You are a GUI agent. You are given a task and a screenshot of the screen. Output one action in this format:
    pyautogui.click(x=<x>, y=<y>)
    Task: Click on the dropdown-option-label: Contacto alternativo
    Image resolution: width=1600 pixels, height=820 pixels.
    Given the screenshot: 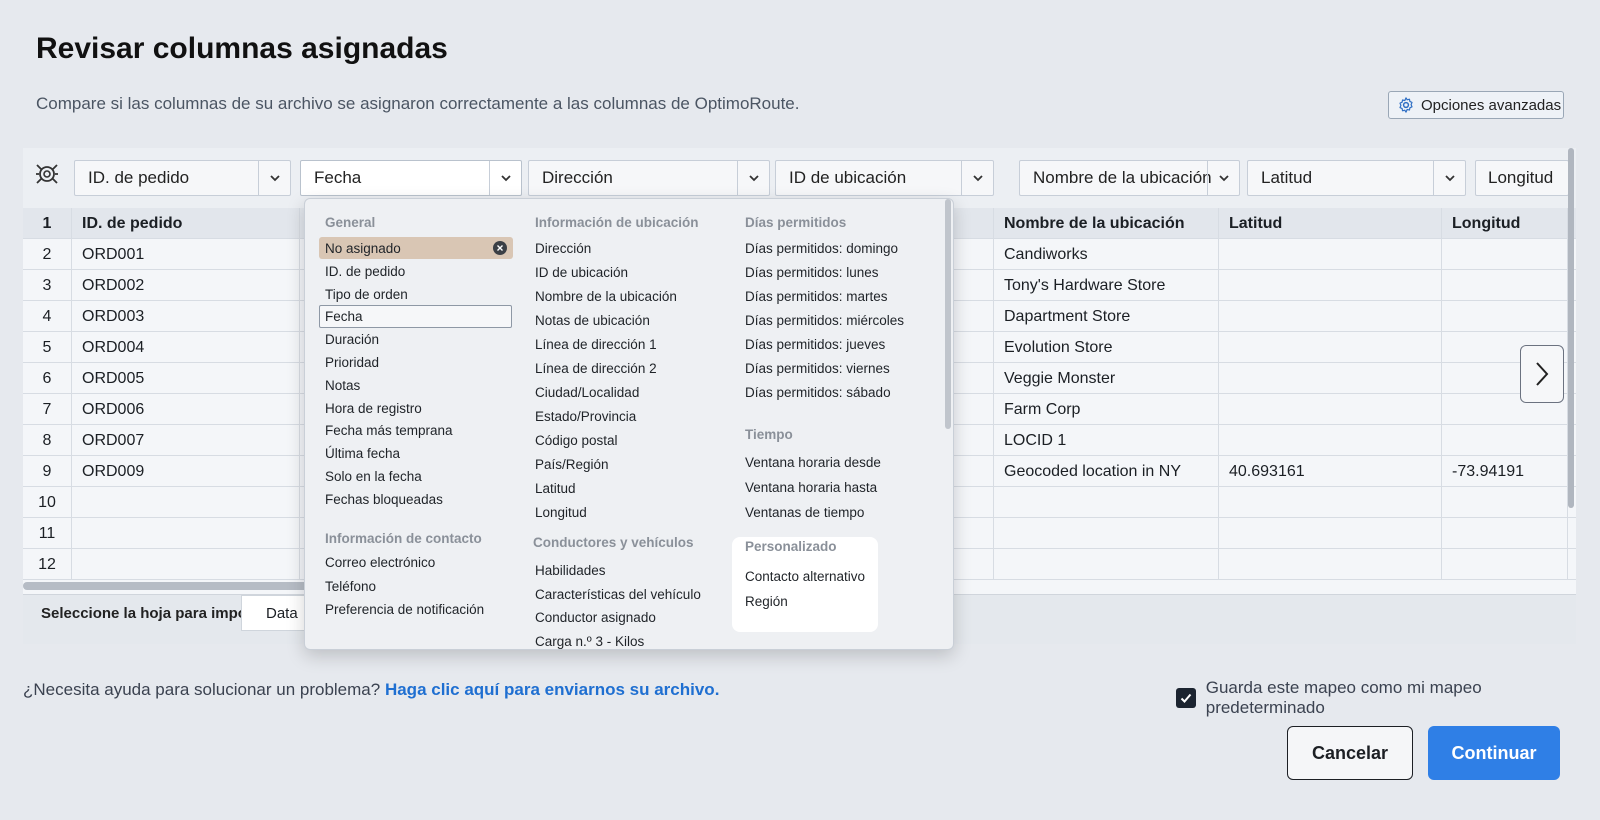 What is the action you would take?
    pyautogui.click(x=805, y=576)
    